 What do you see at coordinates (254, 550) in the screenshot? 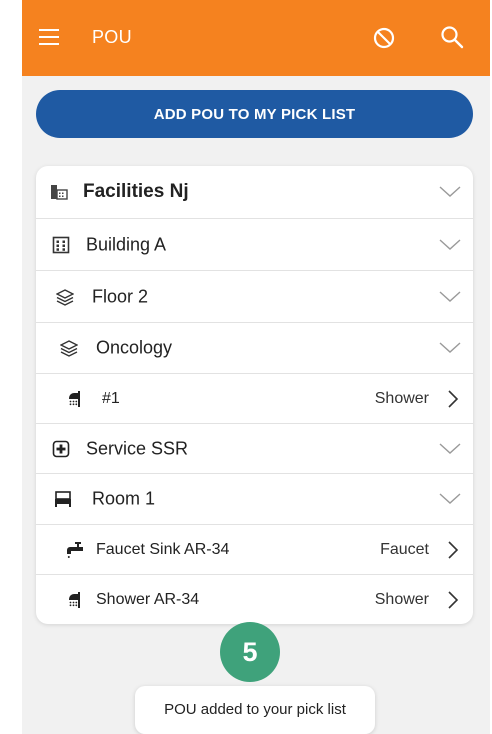
I see `pou-row-faucet: Faucet Sink AR-34 Faucet` at bounding box center [254, 550].